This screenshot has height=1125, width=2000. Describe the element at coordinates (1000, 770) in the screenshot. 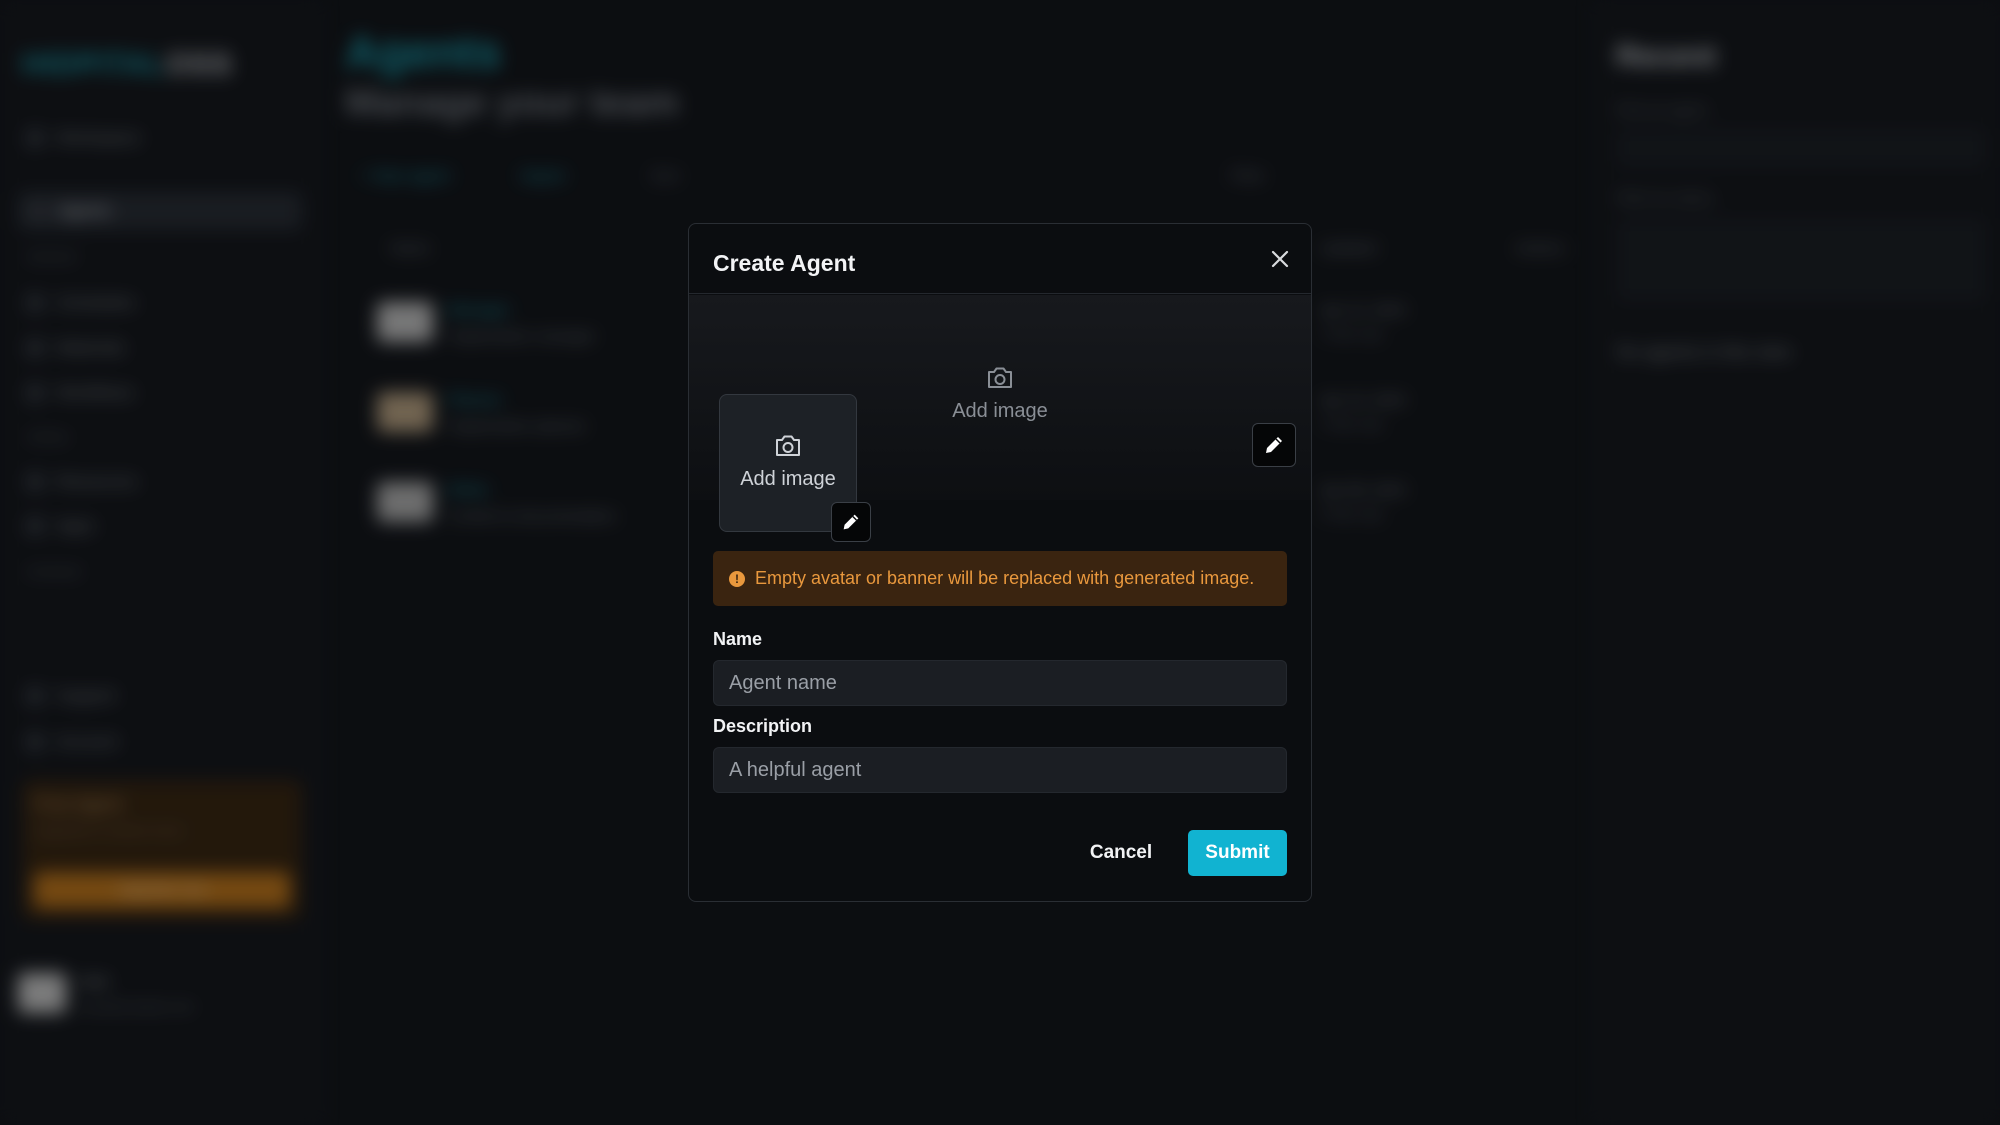

I see `description-input` at that location.